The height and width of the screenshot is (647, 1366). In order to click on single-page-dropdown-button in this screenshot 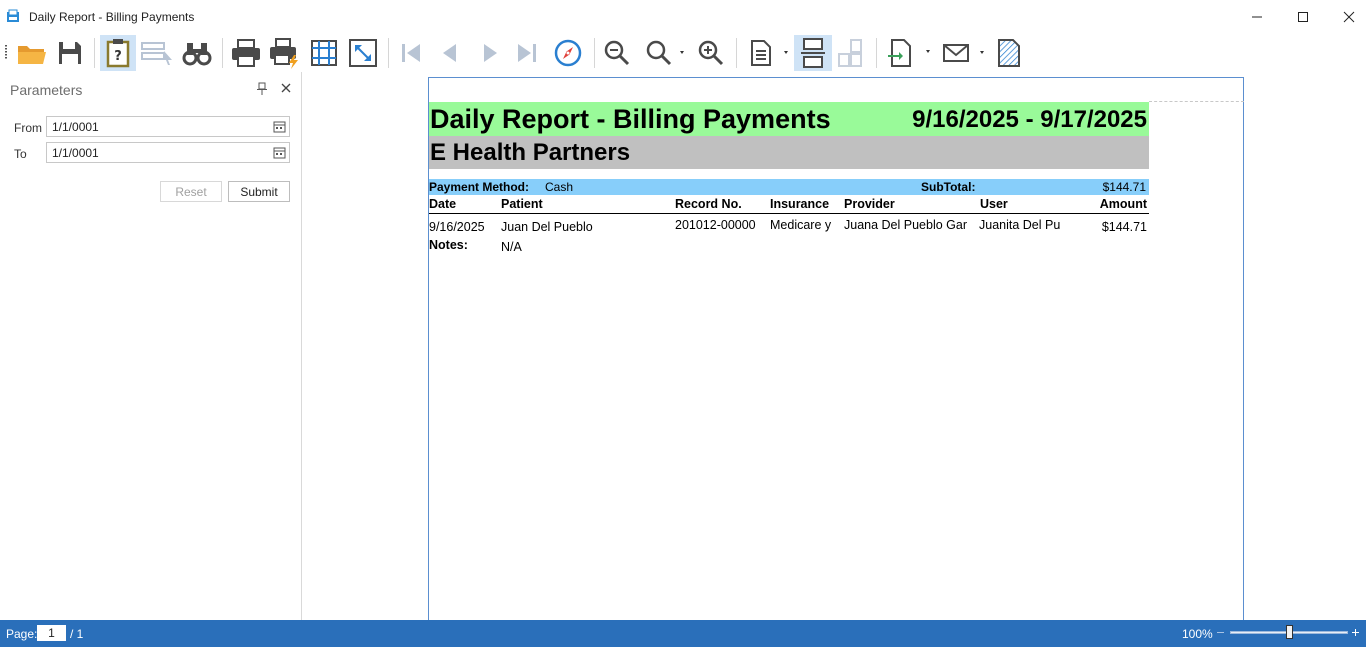, I will do `click(767, 53)`.